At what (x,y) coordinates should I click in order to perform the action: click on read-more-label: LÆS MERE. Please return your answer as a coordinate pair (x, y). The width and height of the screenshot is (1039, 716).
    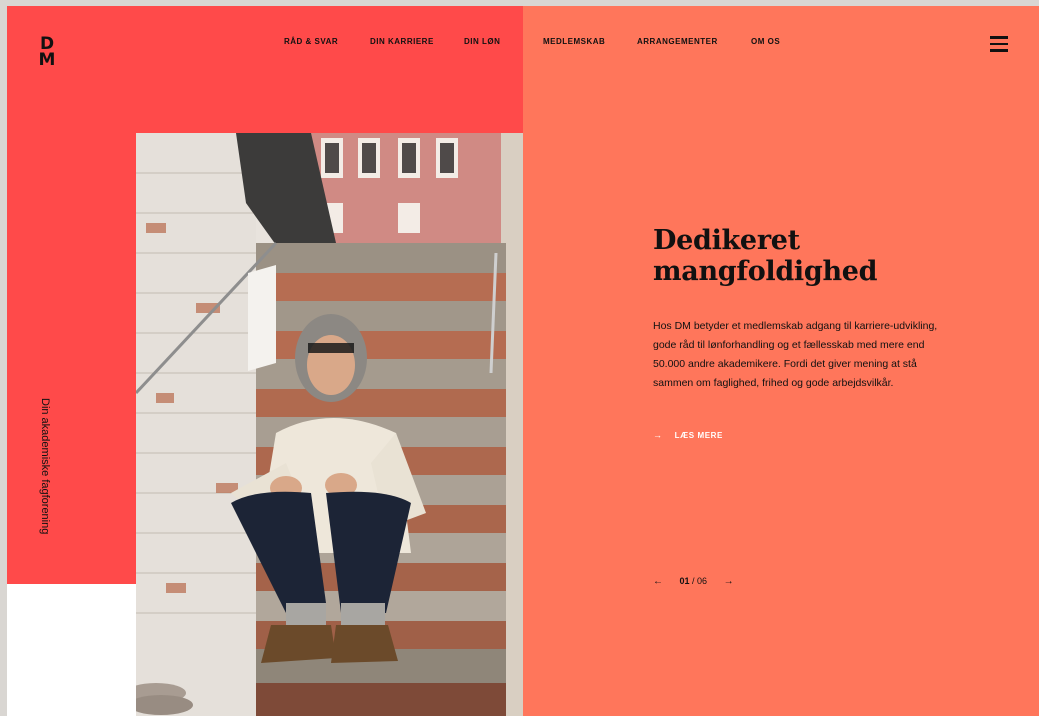
    Looking at the image, I should click on (698, 435).